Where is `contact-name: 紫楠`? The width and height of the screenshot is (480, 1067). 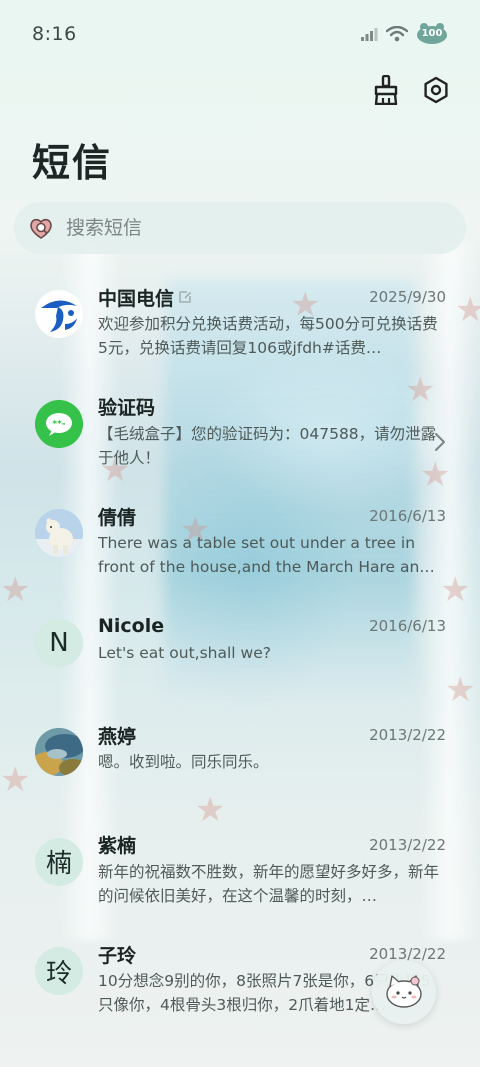
contact-name: 紫楠 is located at coordinates (117, 846).